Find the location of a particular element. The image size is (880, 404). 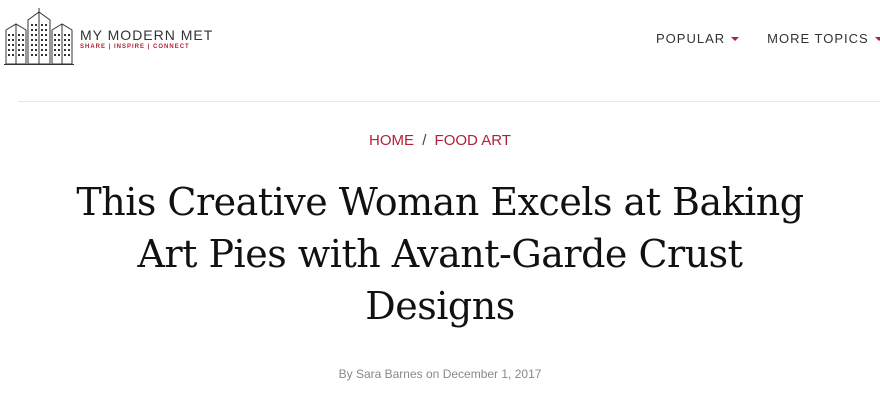

breadcrumb: HOME / FOOD ART is located at coordinates (440, 140).